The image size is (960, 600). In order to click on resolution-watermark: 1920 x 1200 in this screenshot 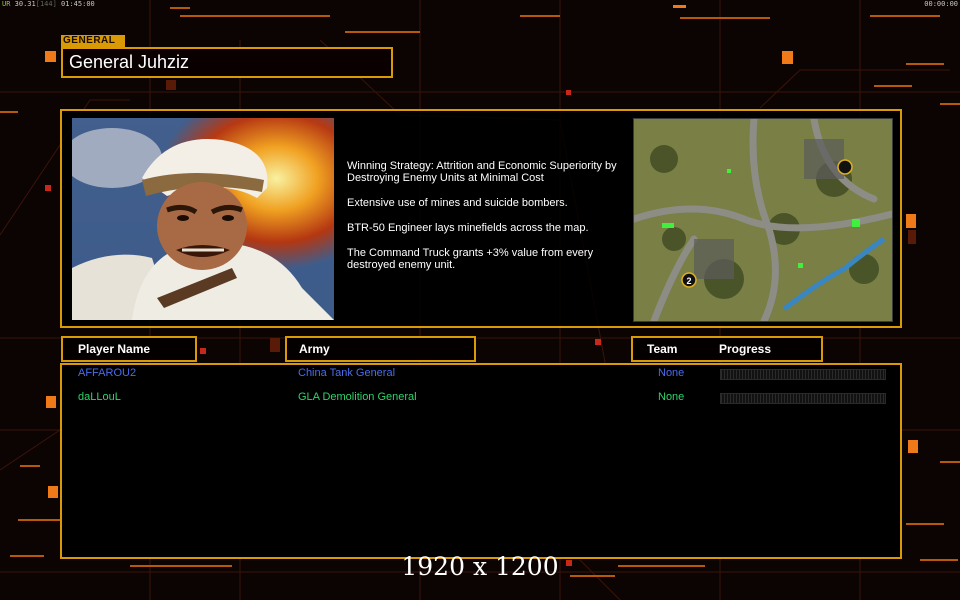, I will do `click(480, 566)`.